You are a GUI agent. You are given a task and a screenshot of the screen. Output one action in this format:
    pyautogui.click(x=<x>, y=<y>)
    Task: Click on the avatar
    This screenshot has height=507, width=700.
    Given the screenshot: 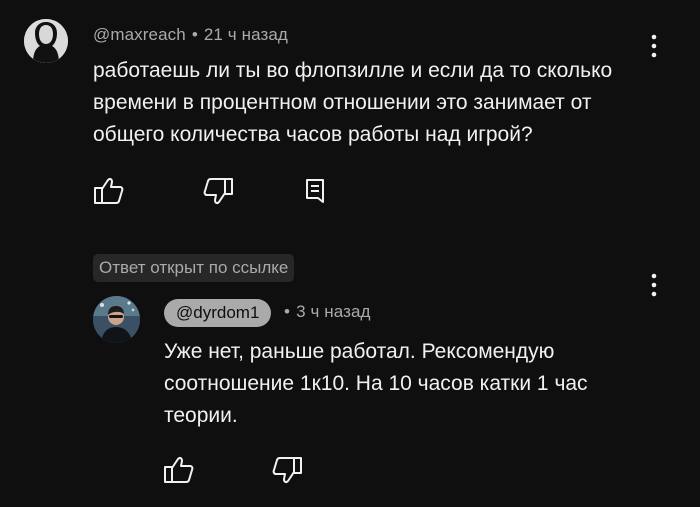 What is the action you would take?
    pyautogui.click(x=46, y=41)
    